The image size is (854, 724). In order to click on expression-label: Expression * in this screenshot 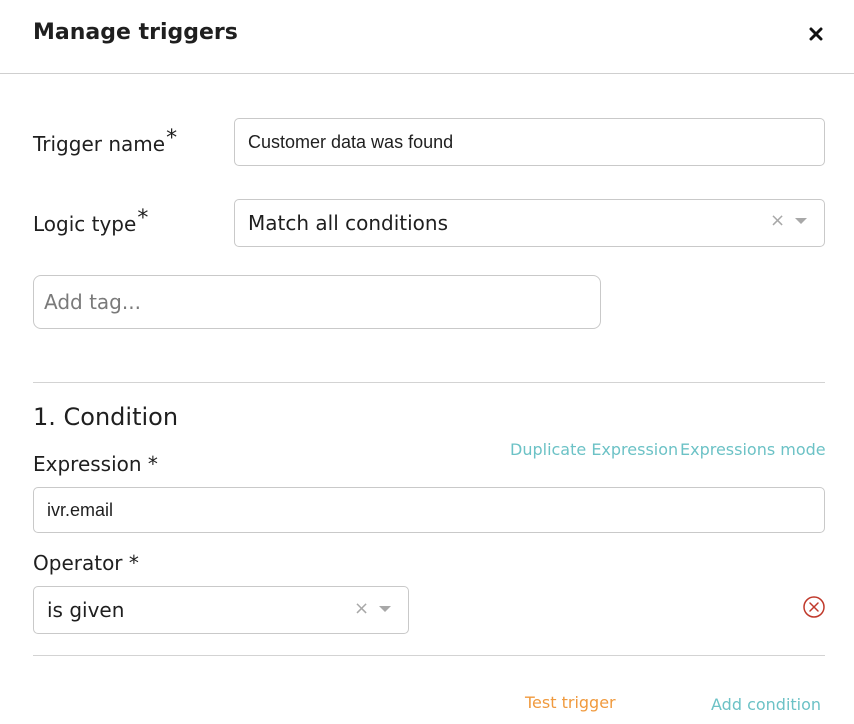, I will do `click(95, 464)`.